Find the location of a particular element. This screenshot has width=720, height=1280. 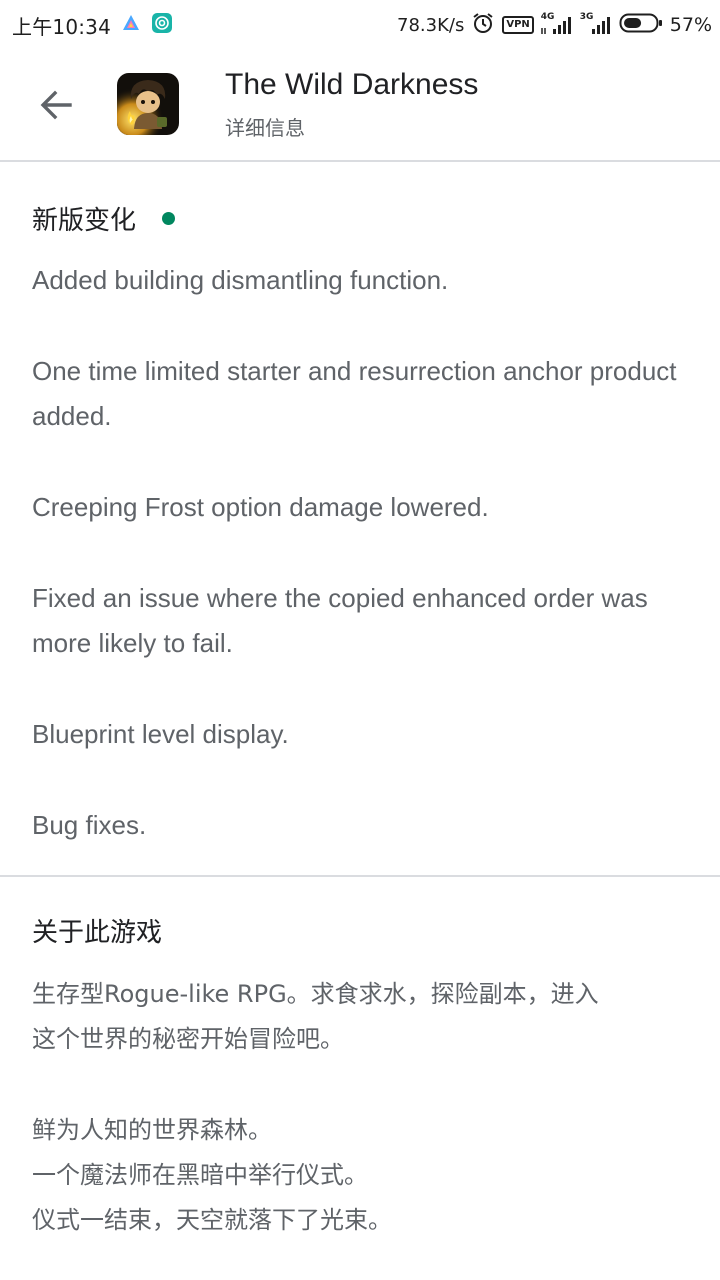

status-right: 78.3K/s VPN 4G 3G 57% is located at coordinates (554, 25).